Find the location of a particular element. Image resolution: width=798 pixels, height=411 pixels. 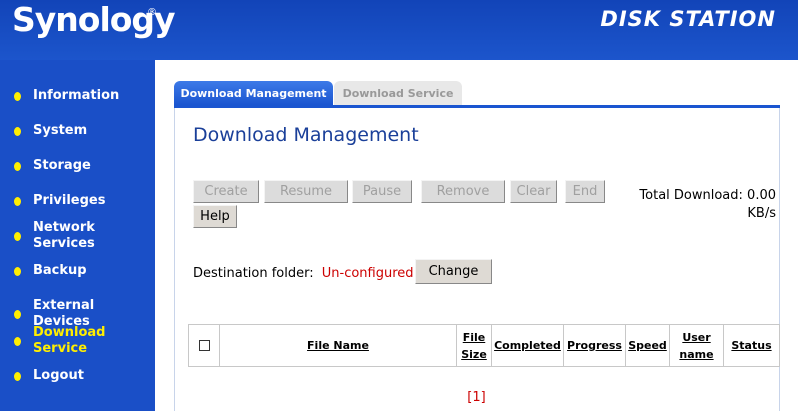

sidebar-item-label: Privileges is located at coordinates (69, 200).